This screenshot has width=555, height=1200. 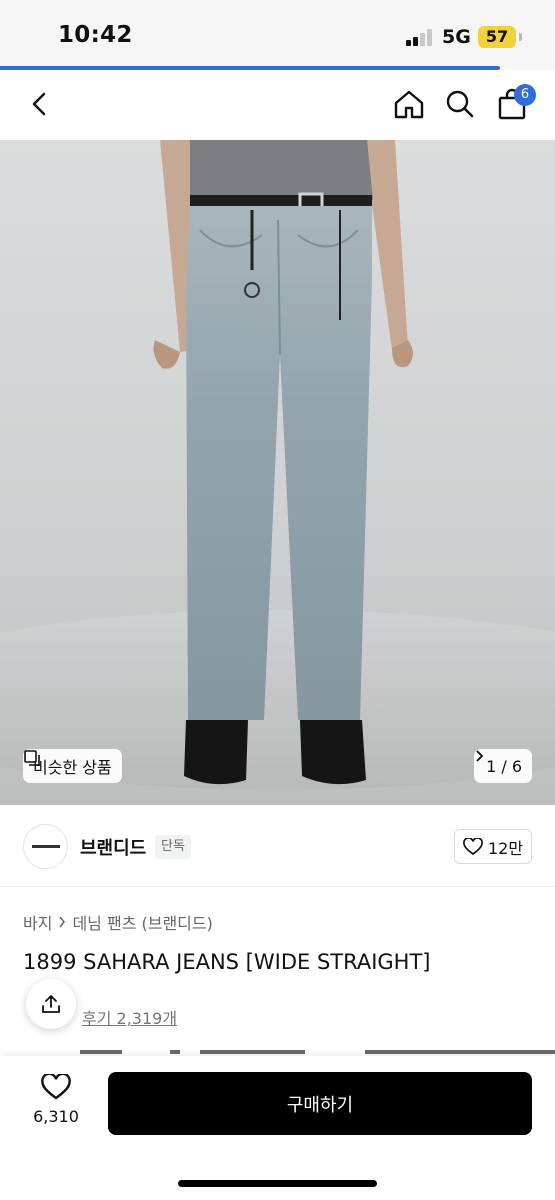 I want to click on brand-like-button: 12만, so click(x=493, y=846).